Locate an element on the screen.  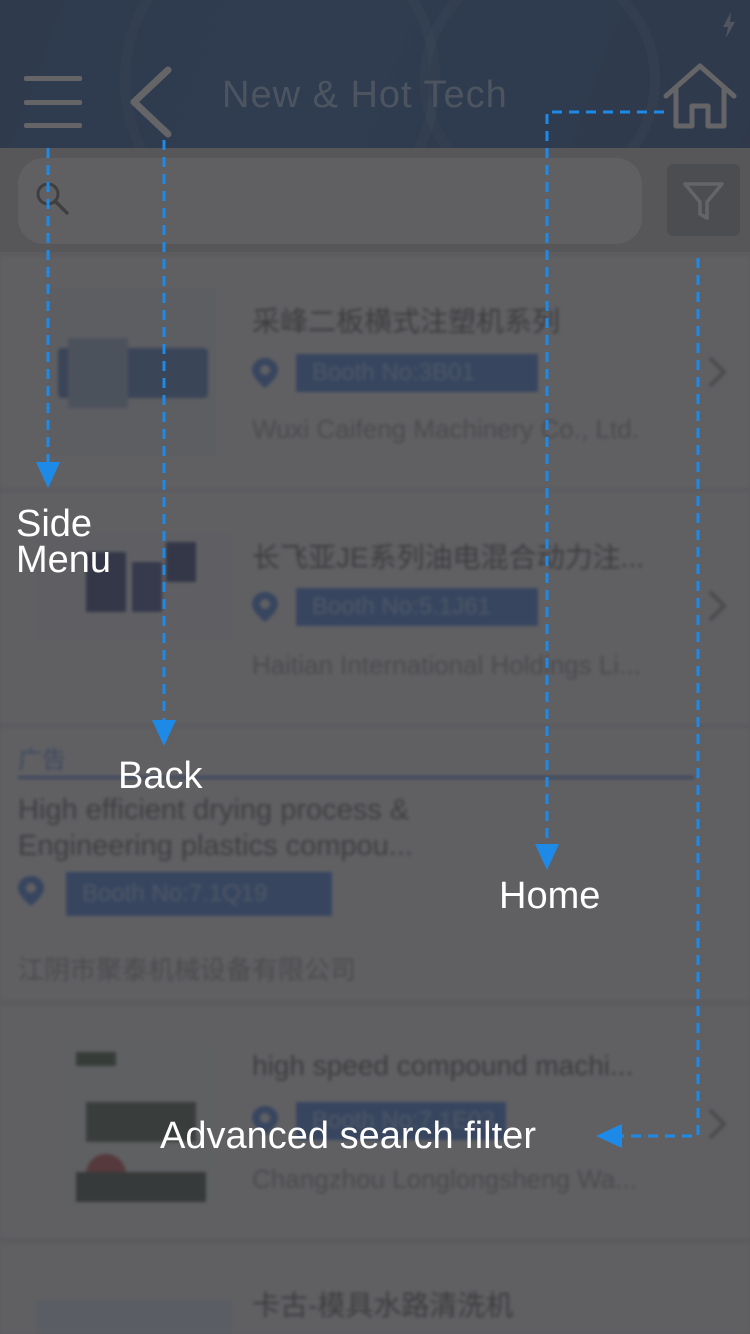
back-arrowhead is located at coordinates (164, 733).